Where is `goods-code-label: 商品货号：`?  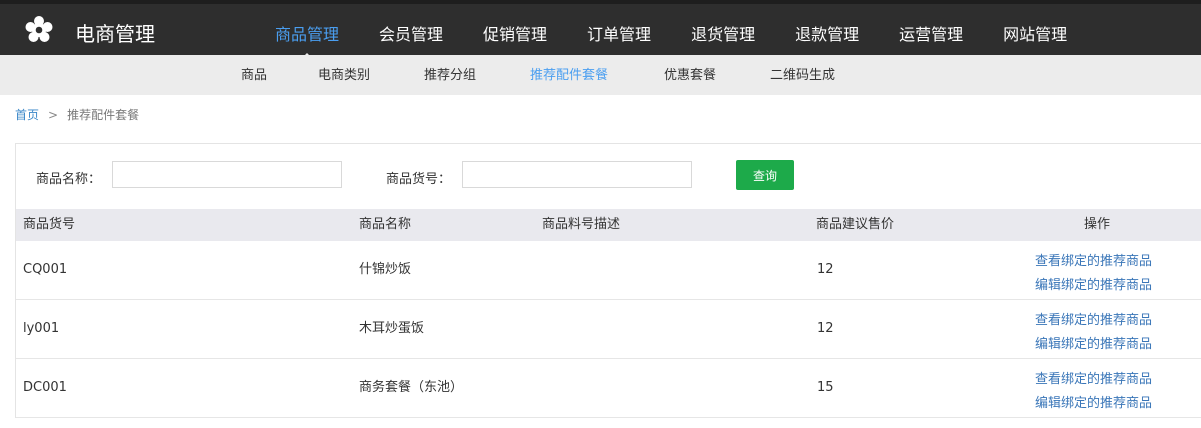
goods-code-label: 商品货号： is located at coordinates (419, 179).